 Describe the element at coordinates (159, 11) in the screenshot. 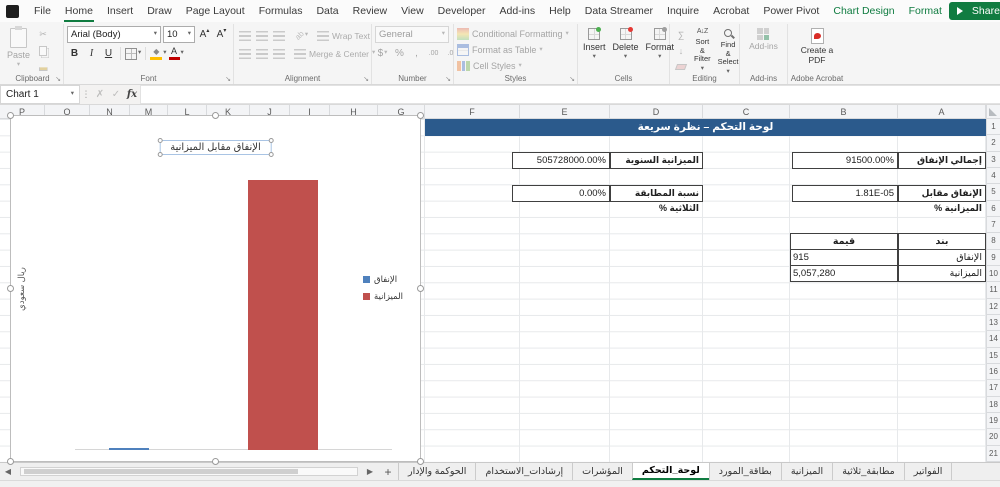

I see `tab-draw: Draw` at that location.